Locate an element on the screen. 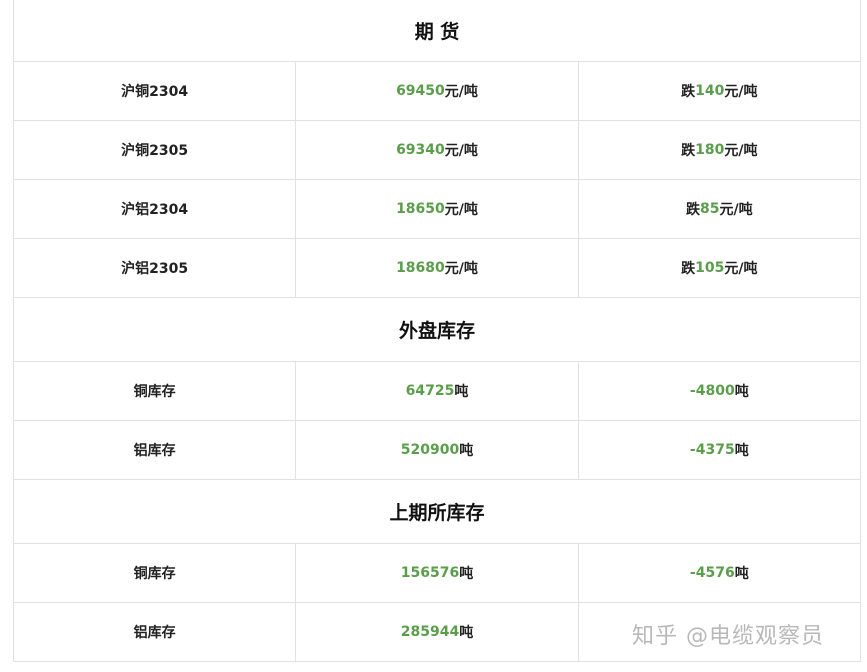 The width and height of the screenshot is (867, 672). inventory-value: 64725 吨 is located at coordinates (436, 391).